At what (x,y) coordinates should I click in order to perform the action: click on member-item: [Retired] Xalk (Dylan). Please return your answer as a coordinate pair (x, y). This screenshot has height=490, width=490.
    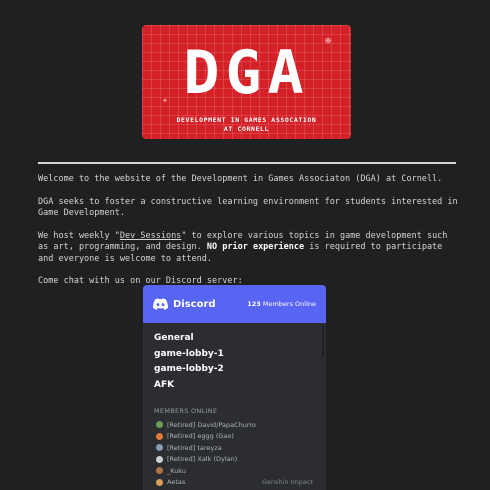
    Looking at the image, I should click on (234, 460).